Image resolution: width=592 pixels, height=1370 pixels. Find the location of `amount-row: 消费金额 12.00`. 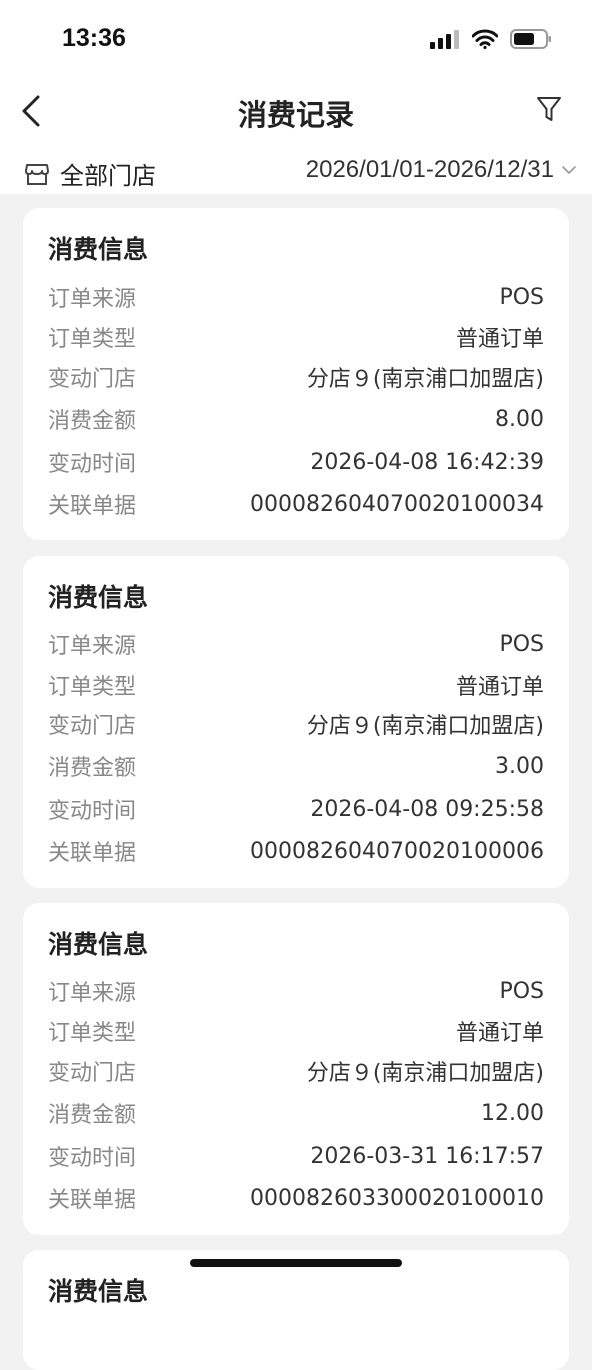

amount-row: 消费金额 12.00 is located at coordinates (296, 1113).